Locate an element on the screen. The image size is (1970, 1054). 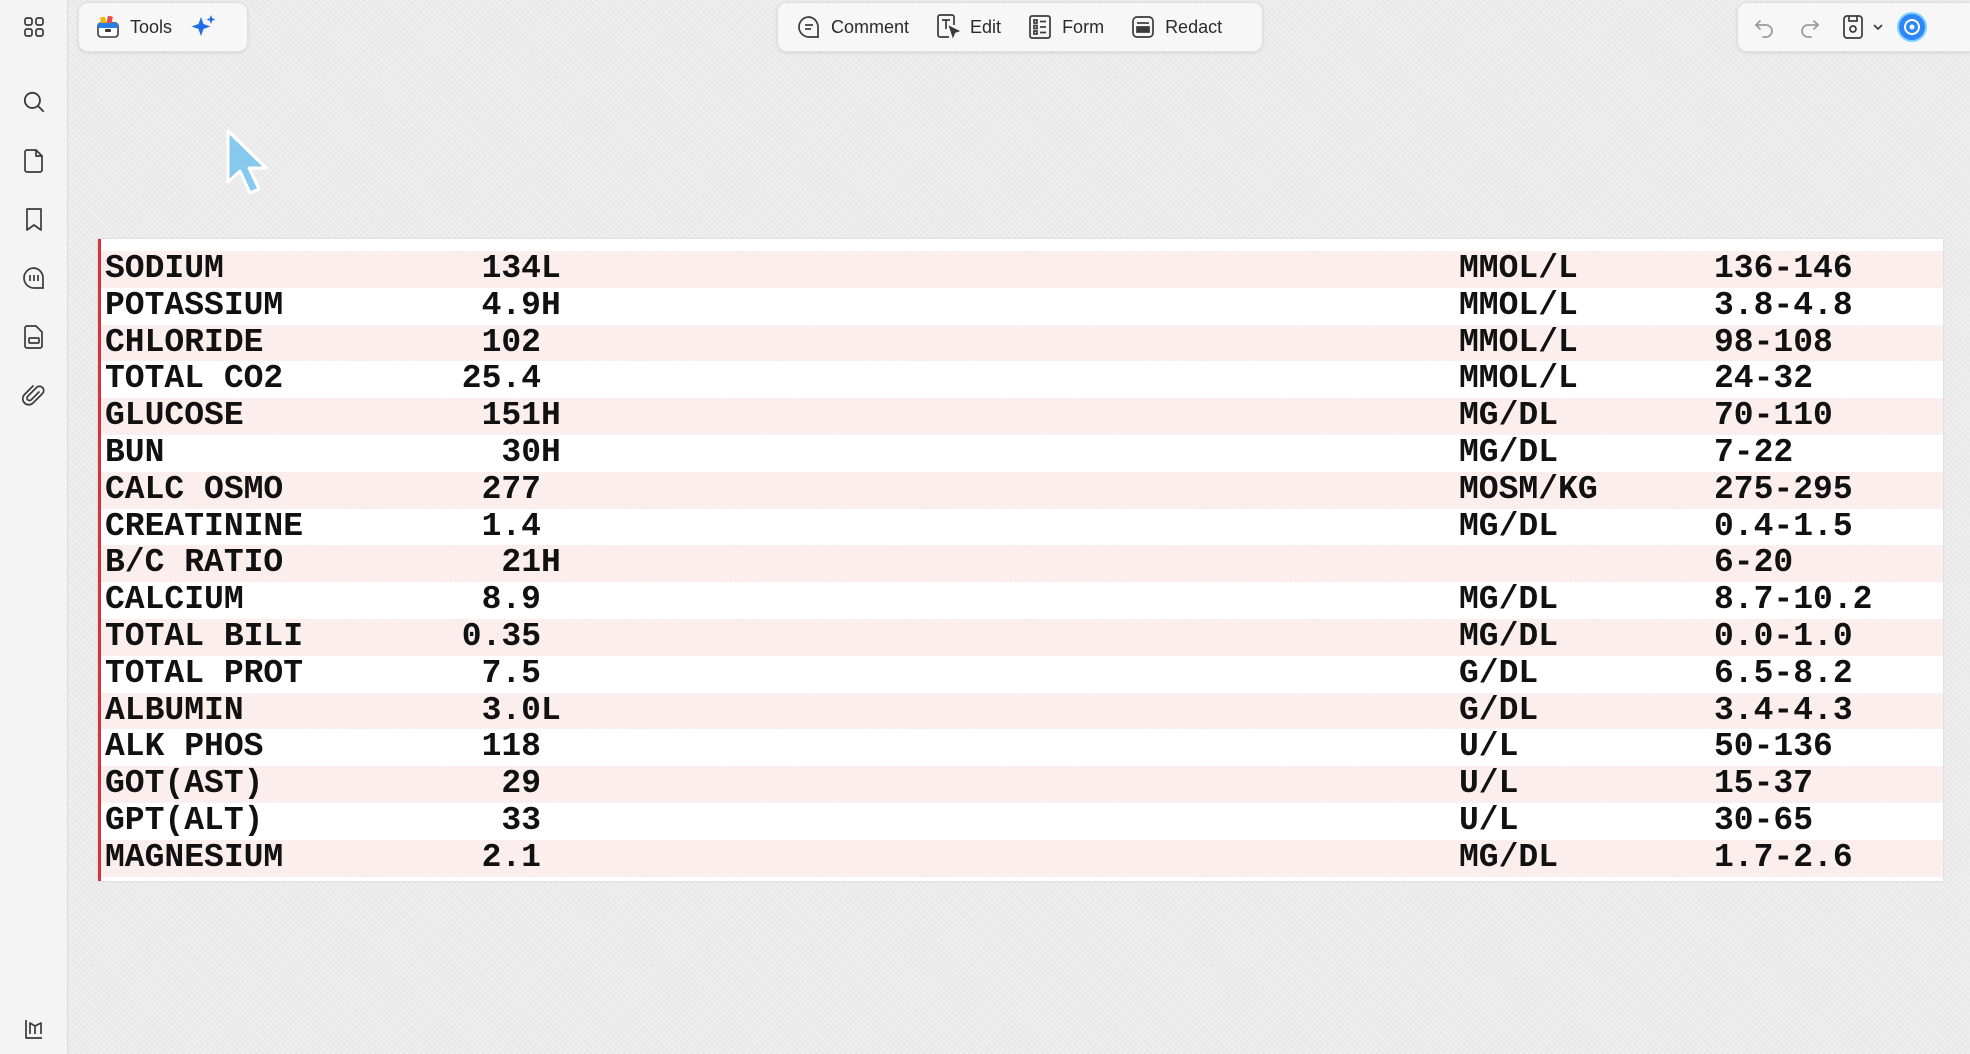
edit-button: Edit is located at coordinates (968, 27).